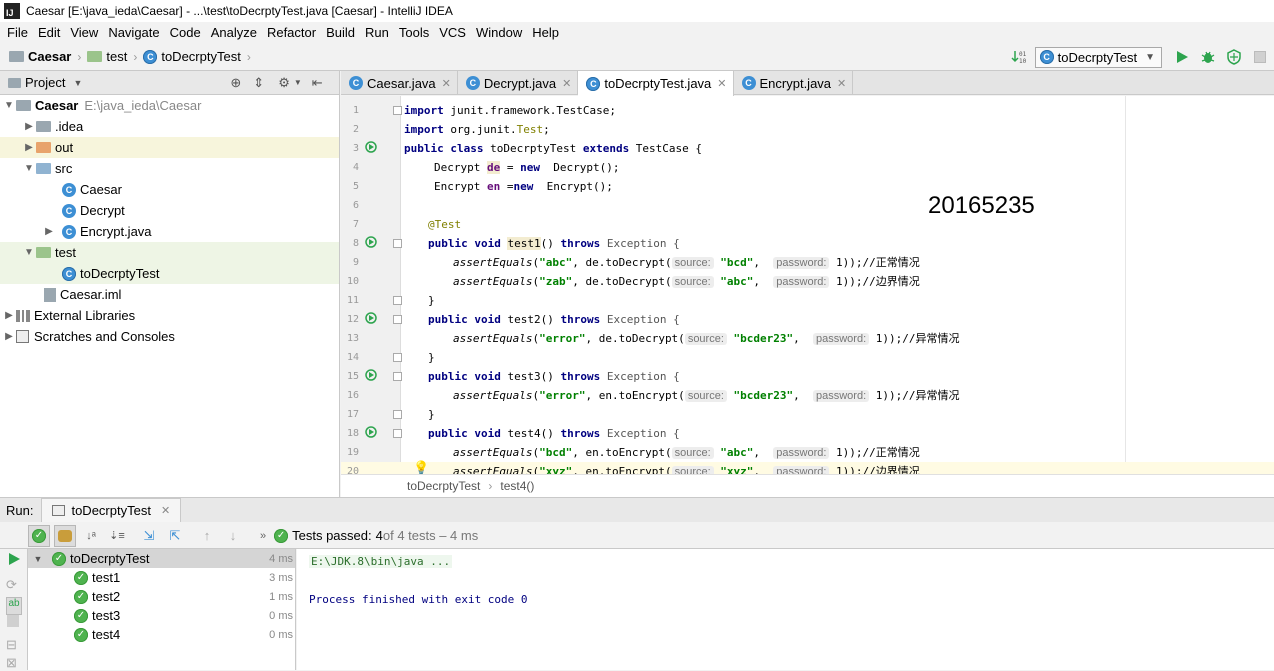  I want to click on breadcrumb-class: toDecrptyTest, so click(443, 486).